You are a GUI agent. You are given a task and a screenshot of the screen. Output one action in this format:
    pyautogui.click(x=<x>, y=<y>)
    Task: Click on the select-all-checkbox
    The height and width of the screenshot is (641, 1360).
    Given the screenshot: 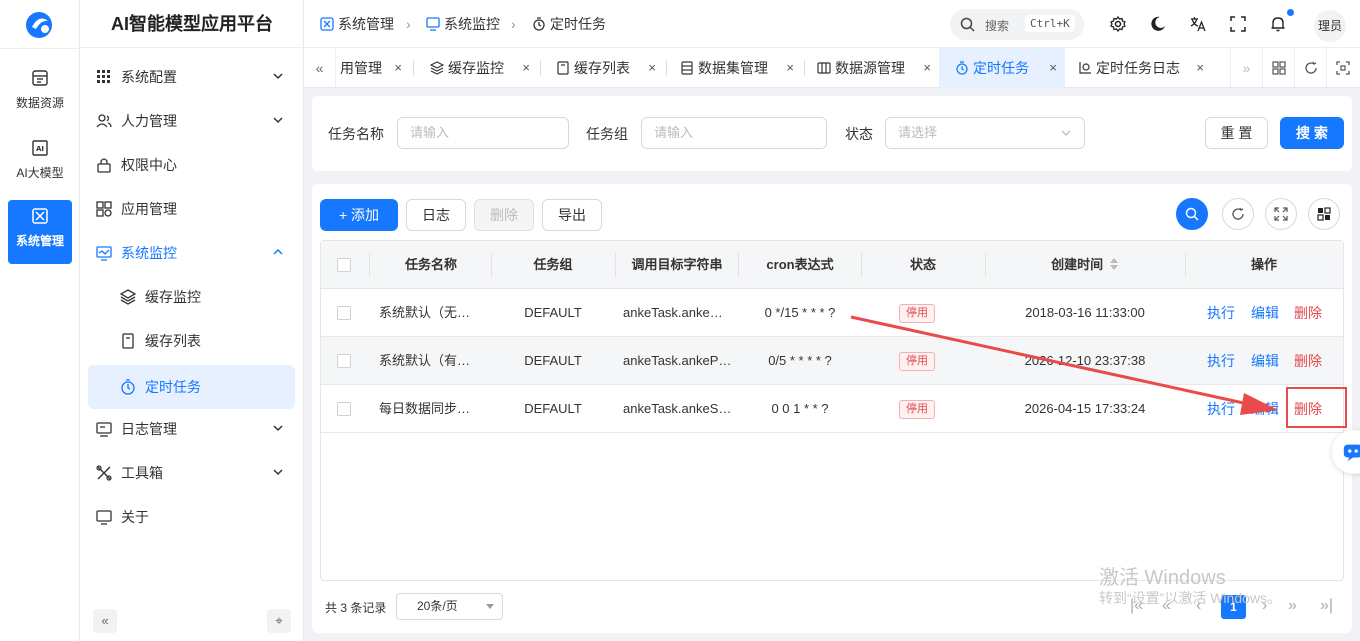 What is the action you would take?
    pyautogui.click(x=344, y=265)
    